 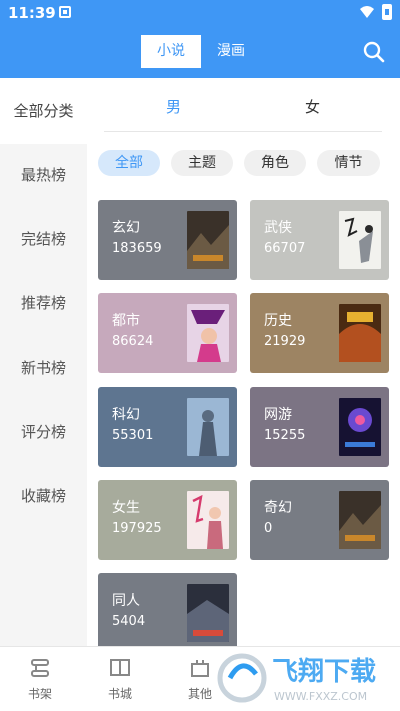 What do you see at coordinates (129, 163) in the screenshot?
I see `chip-all: 全部` at bounding box center [129, 163].